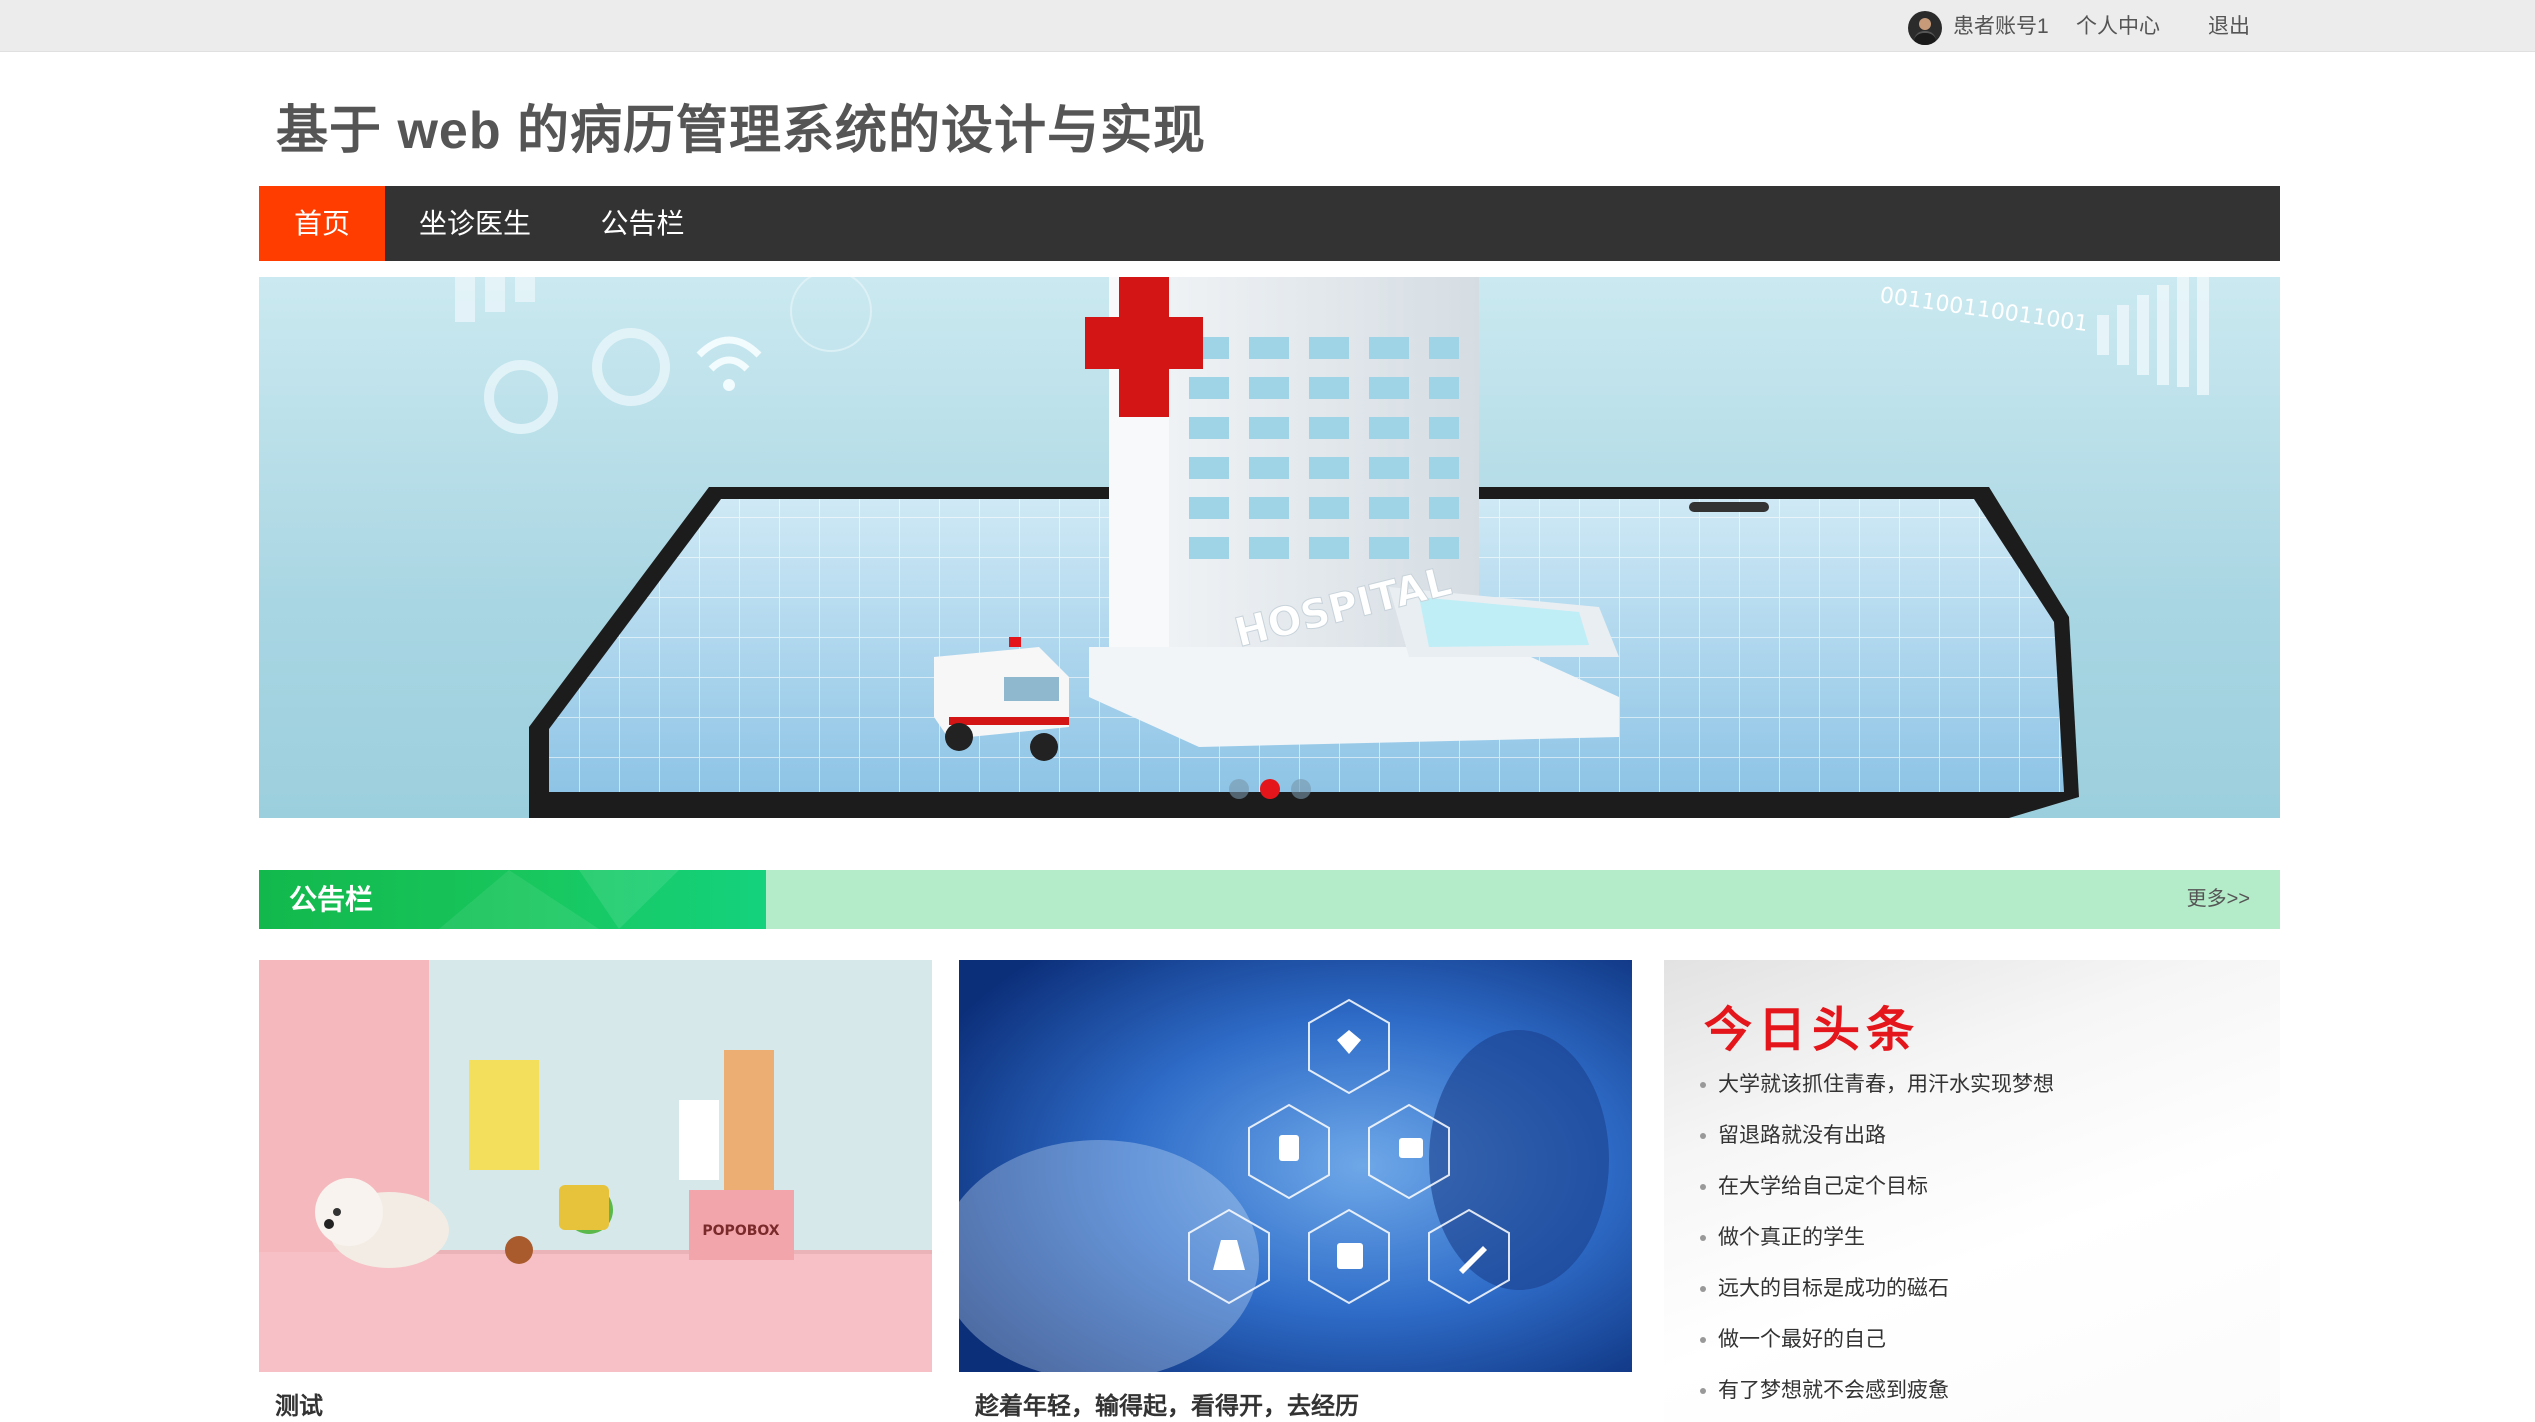  I want to click on headline-item: 远大的目标是成功的磁石, so click(1877, 1301).